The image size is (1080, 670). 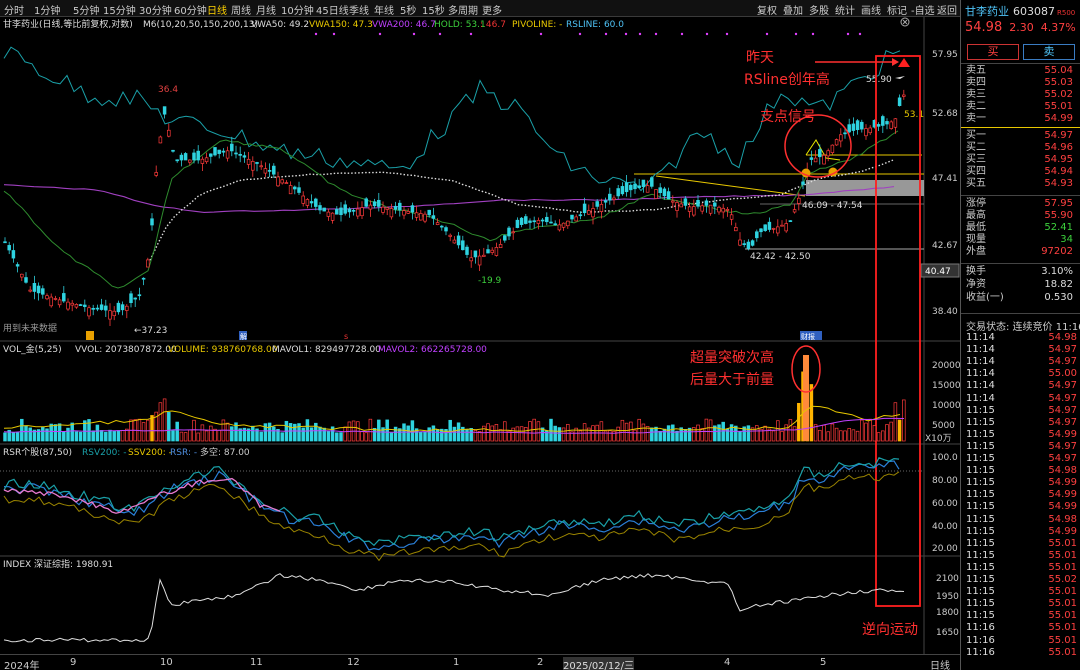 What do you see at coordinates (1019, 135) in the screenshot?
I see `bid-row: 买一 54.97` at bounding box center [1019, 135].